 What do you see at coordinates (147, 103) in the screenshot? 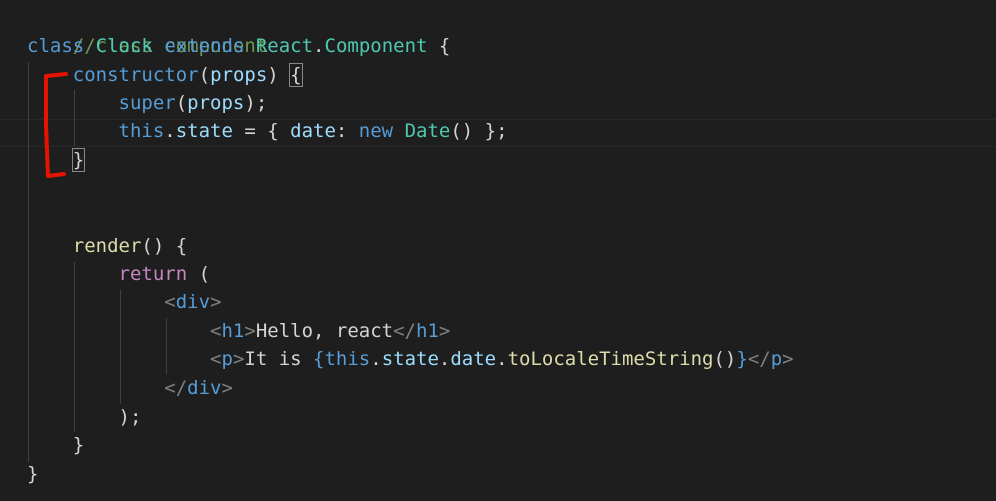
I see `keyword: super` at bounding box center [147, 103].